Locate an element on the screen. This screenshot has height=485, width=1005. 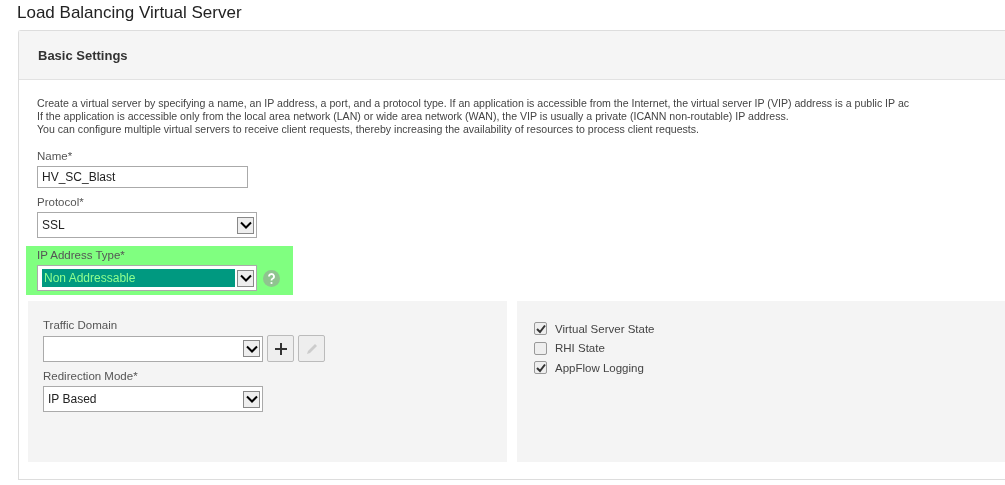
description-text: Create a virtual server by specifying a name, an IP address, a port, and a protocol type. If an application is accessible from the Internet, the virtual server IP (VIP) address is a public IP ac is located at coordinates (474, 103).